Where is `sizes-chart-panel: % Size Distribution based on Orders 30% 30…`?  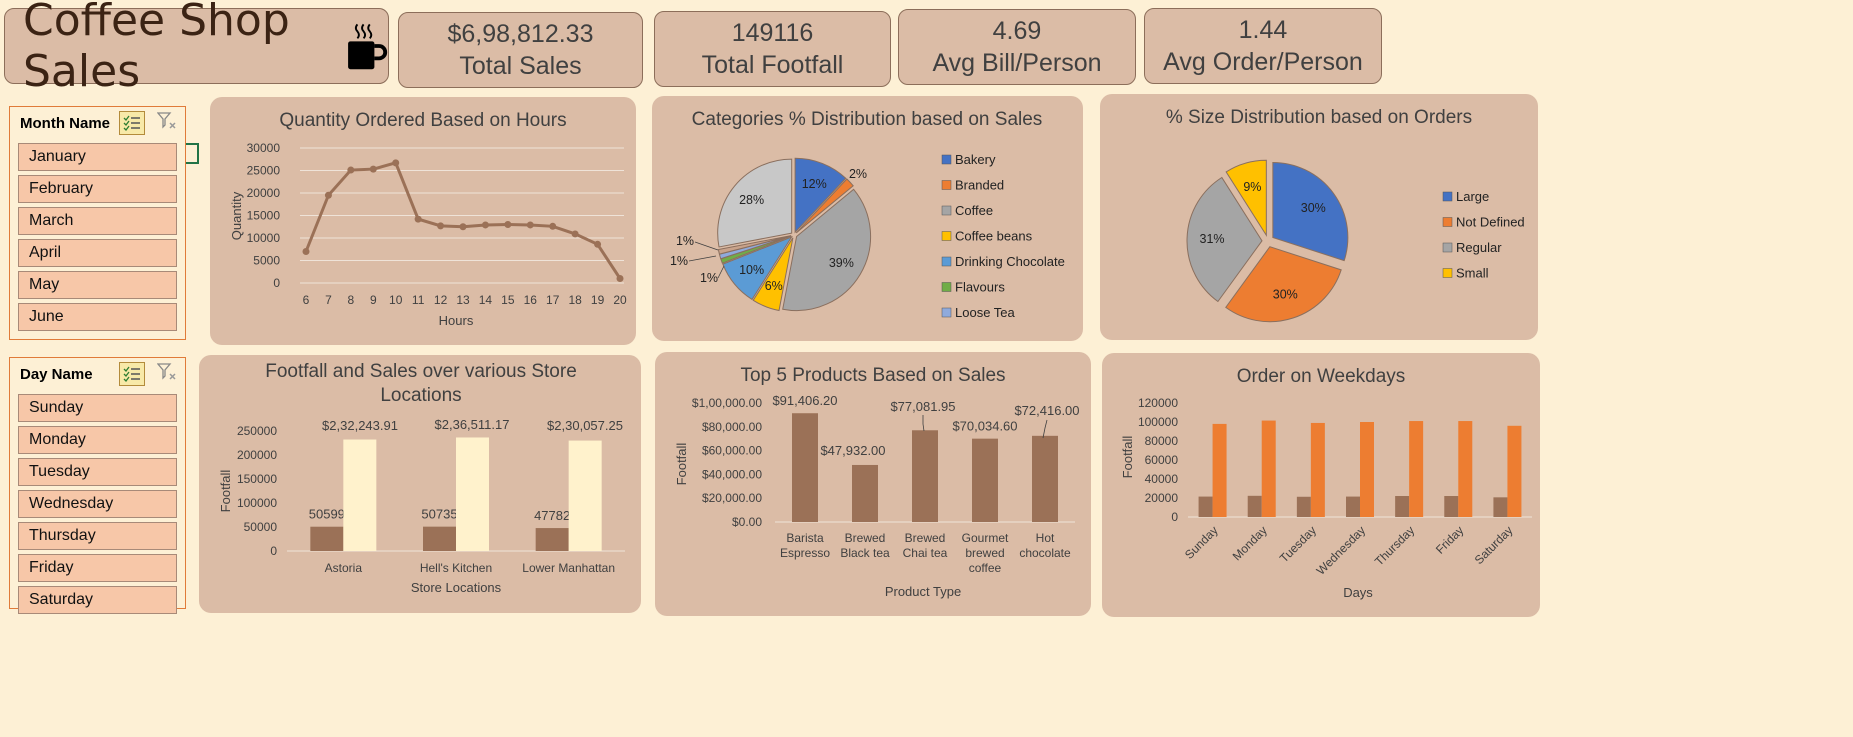
sizes-chart-panel: % Size Distribution based on Orders 30% 30… is located at coordinates (1319, 217).